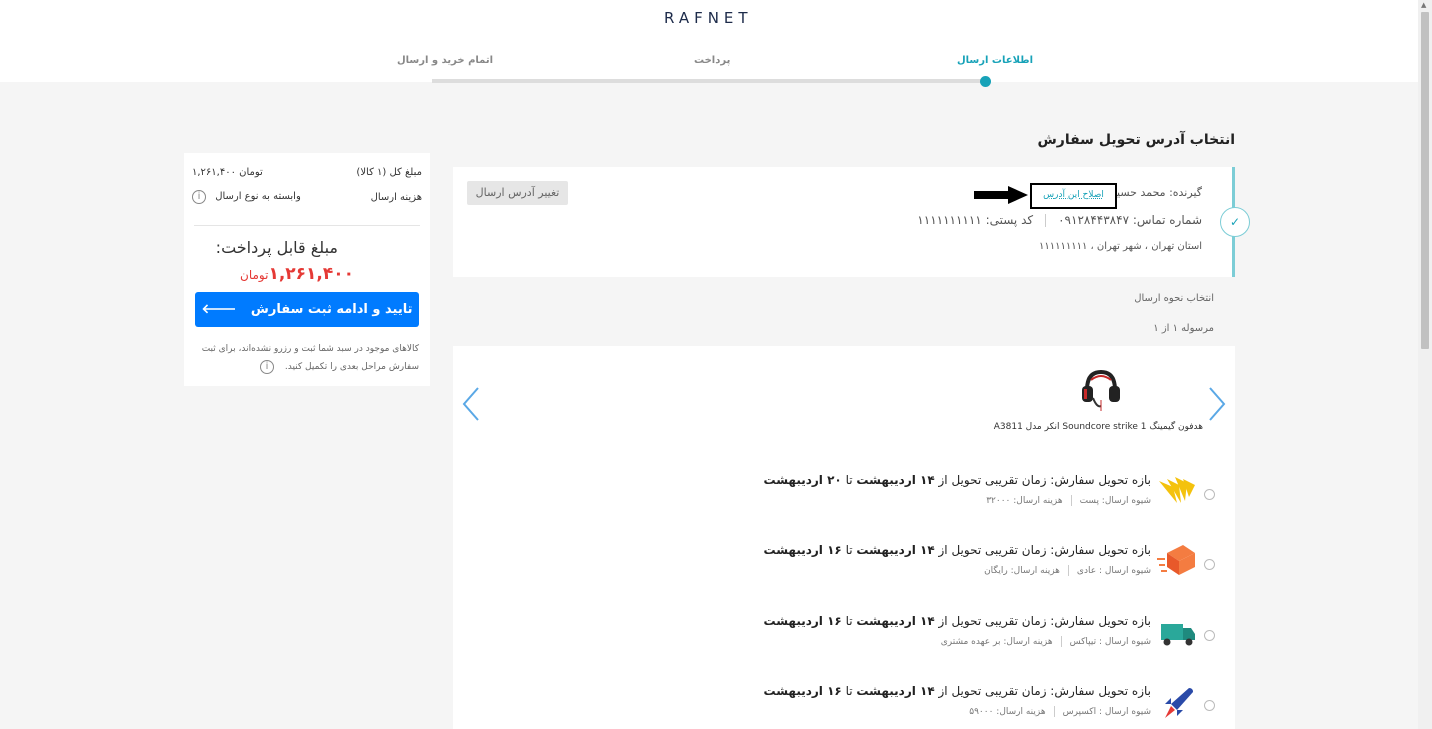 The height and width of the screenshot is (729, 1432). What do you see at coordinates (708, 18) in the screenshot?
I see `site-logo: RAFNET` at bounding box center [708, 18].